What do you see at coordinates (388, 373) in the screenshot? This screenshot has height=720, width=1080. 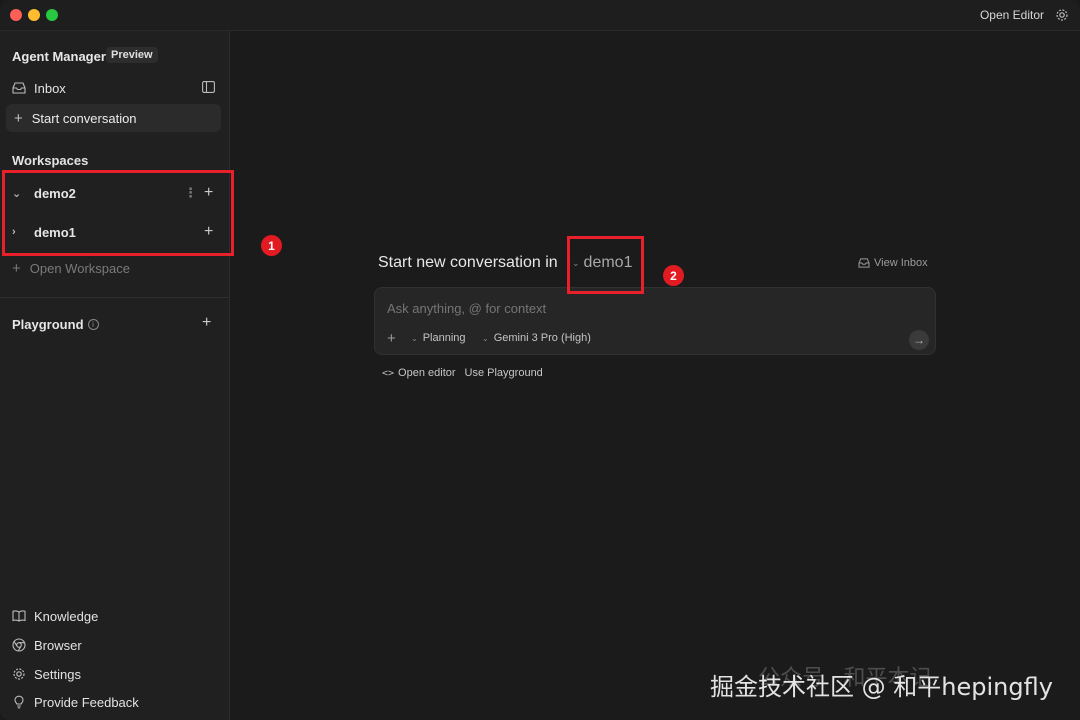 I see `code-icon: <>` at bounding box center [388, 373].